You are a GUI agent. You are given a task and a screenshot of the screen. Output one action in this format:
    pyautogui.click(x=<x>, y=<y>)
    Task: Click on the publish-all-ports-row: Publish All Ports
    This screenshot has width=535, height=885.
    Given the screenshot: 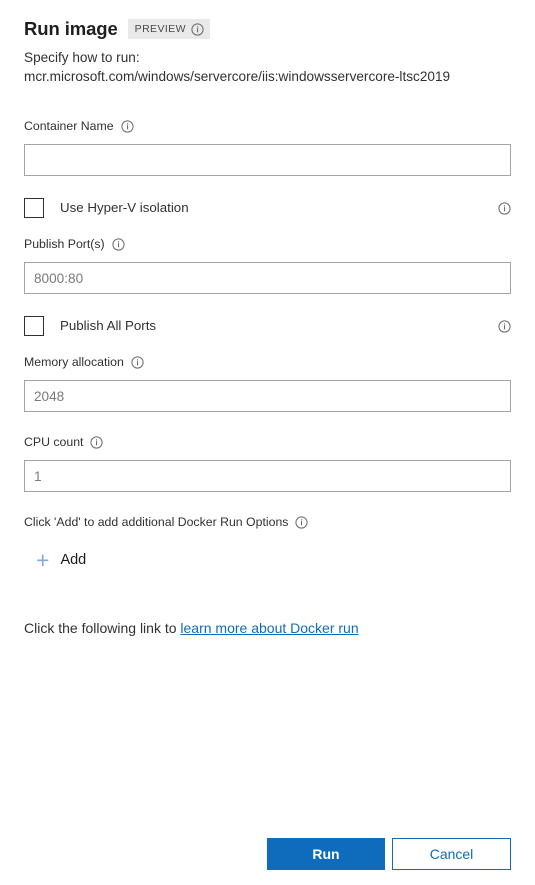 What is the action you would take?
    pyautogui.click(x=267, y=326)
    